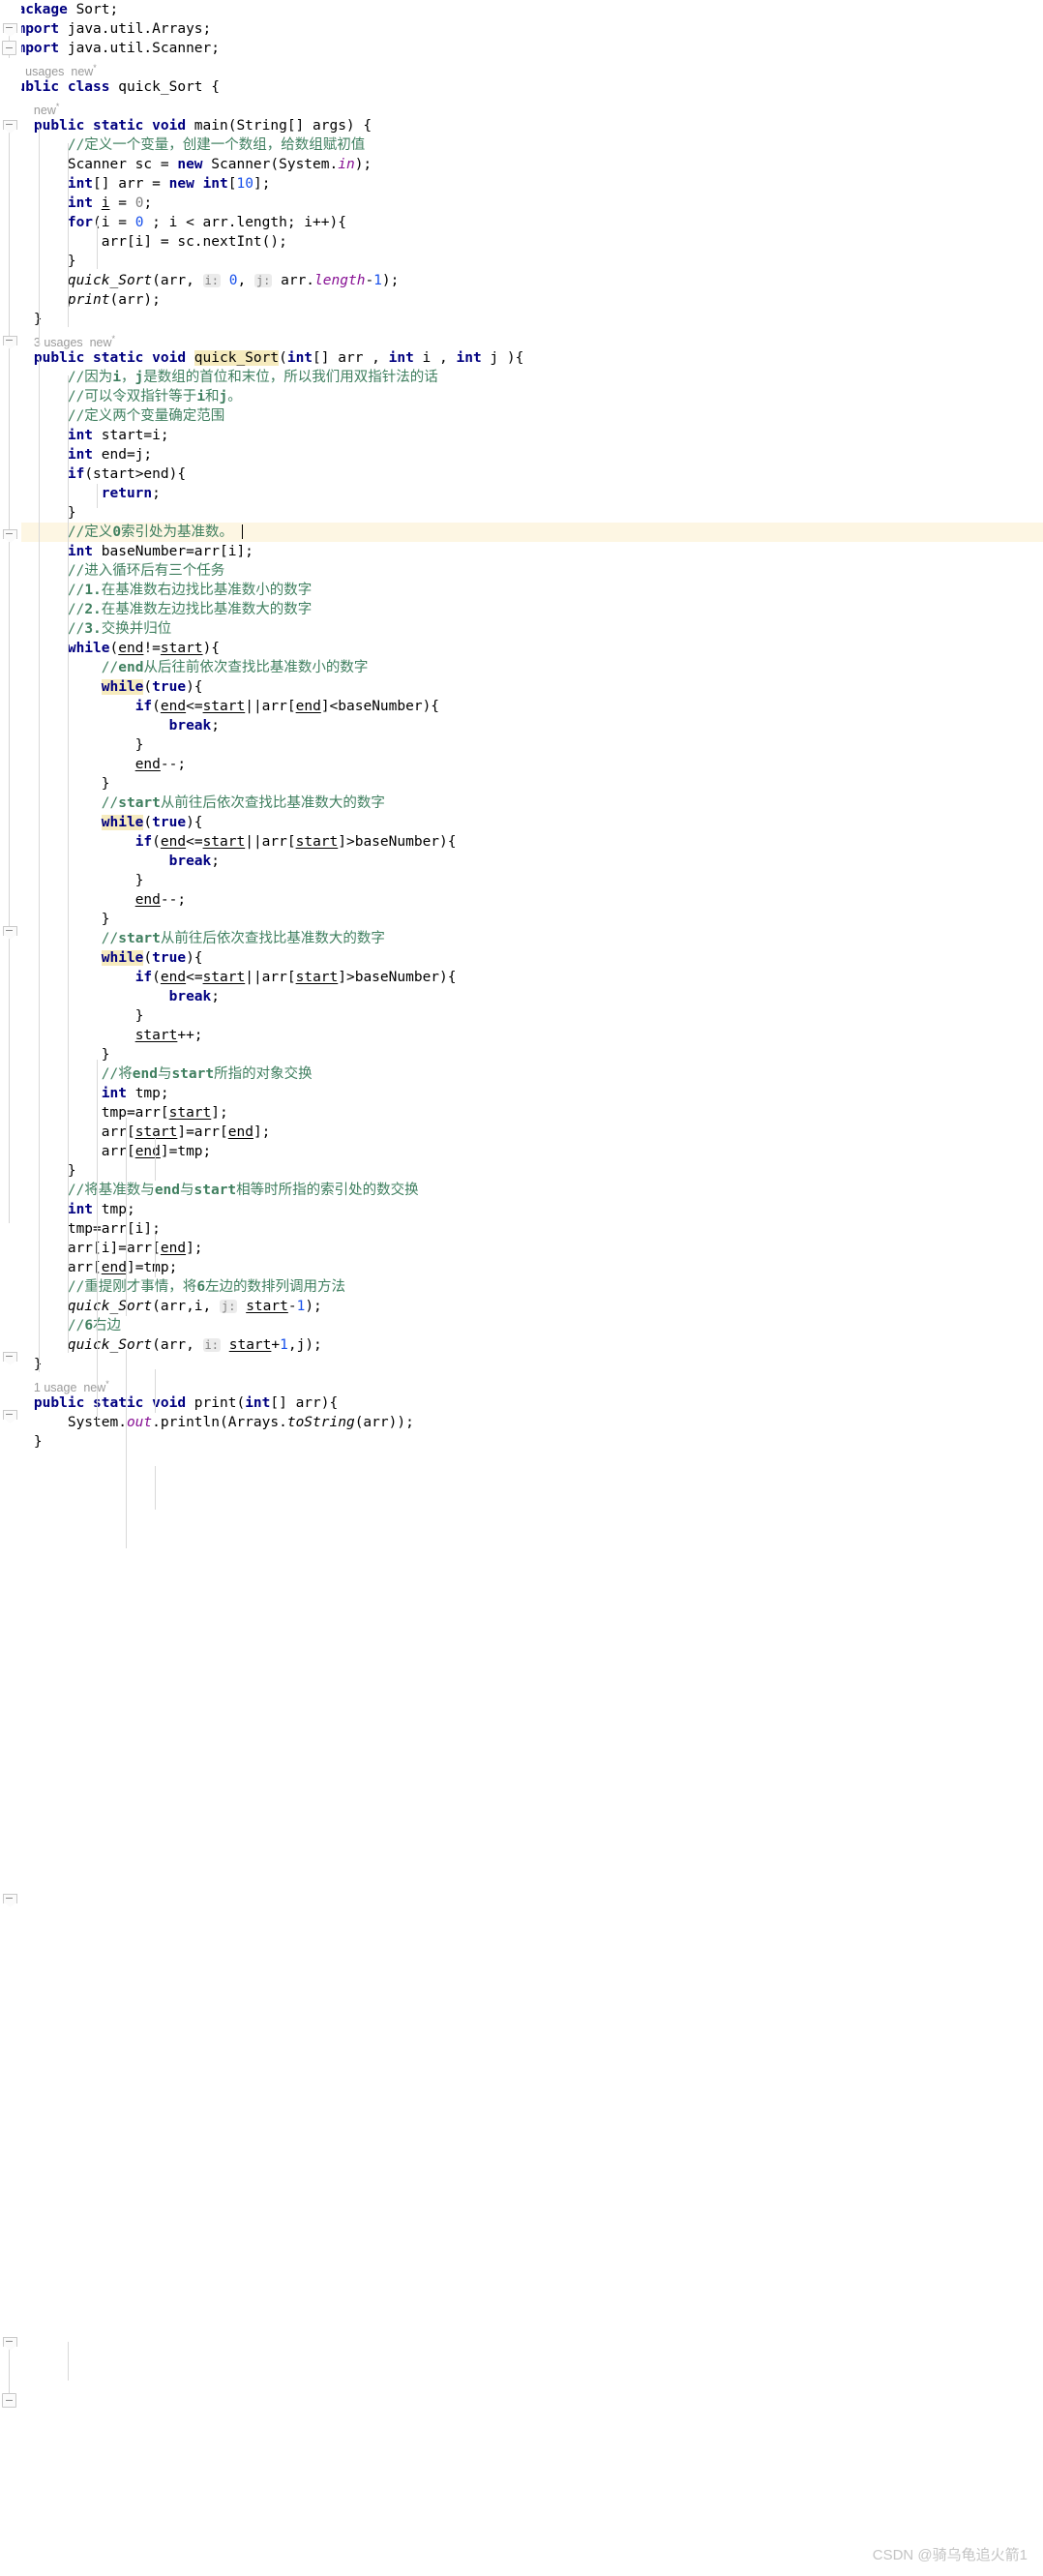 The image size is (1043, 2576). I want to click on code-line: int i = 0;, so click(521, 203).